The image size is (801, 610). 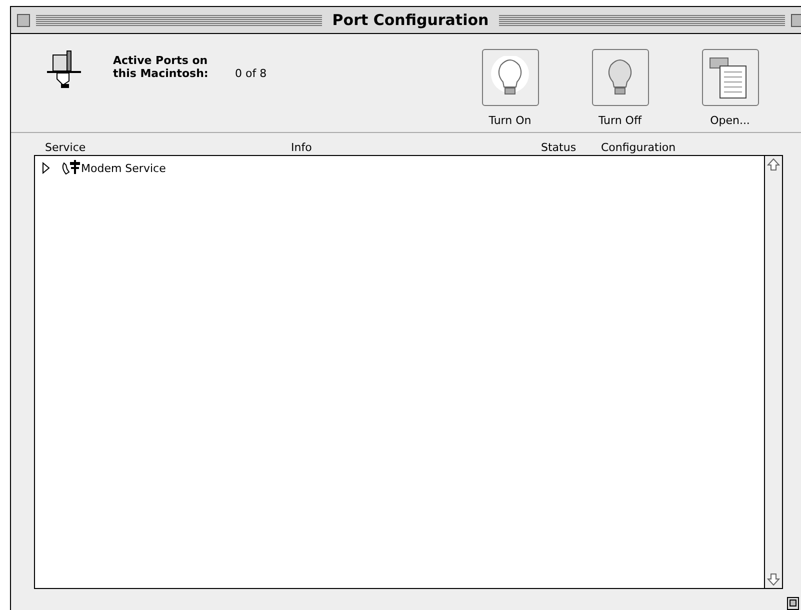 What do you see at coordinates (23, 20) in the screenshot?
I see `close-box-icon` at bounding box center [23, 20].